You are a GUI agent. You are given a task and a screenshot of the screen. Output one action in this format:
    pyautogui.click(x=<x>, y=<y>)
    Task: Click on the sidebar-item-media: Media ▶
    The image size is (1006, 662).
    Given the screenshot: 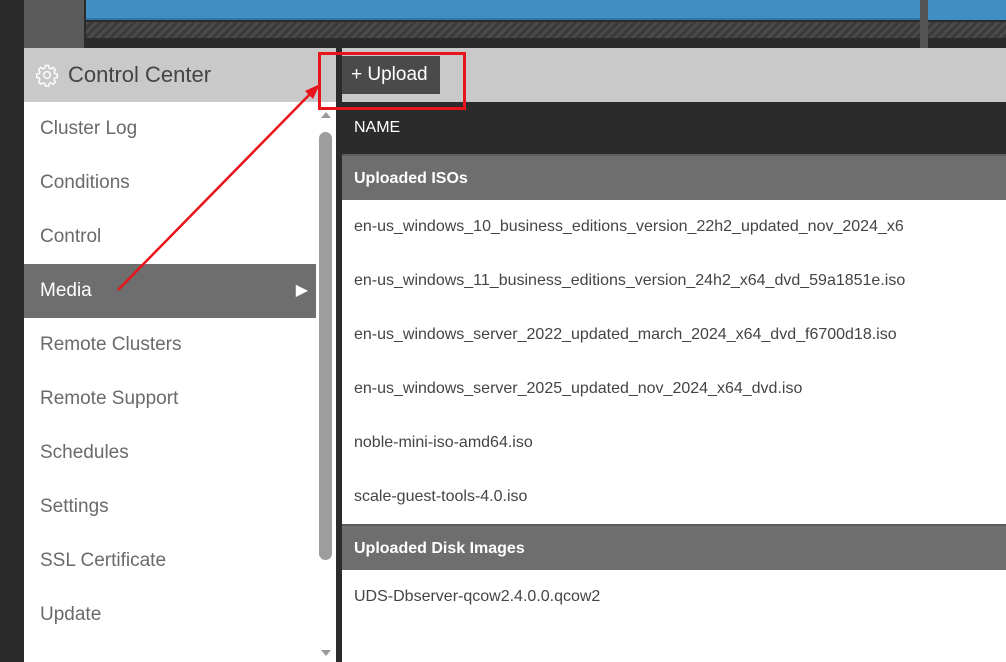 What is the action you would take?
    pyautogui.click(x=170, y=291)
    